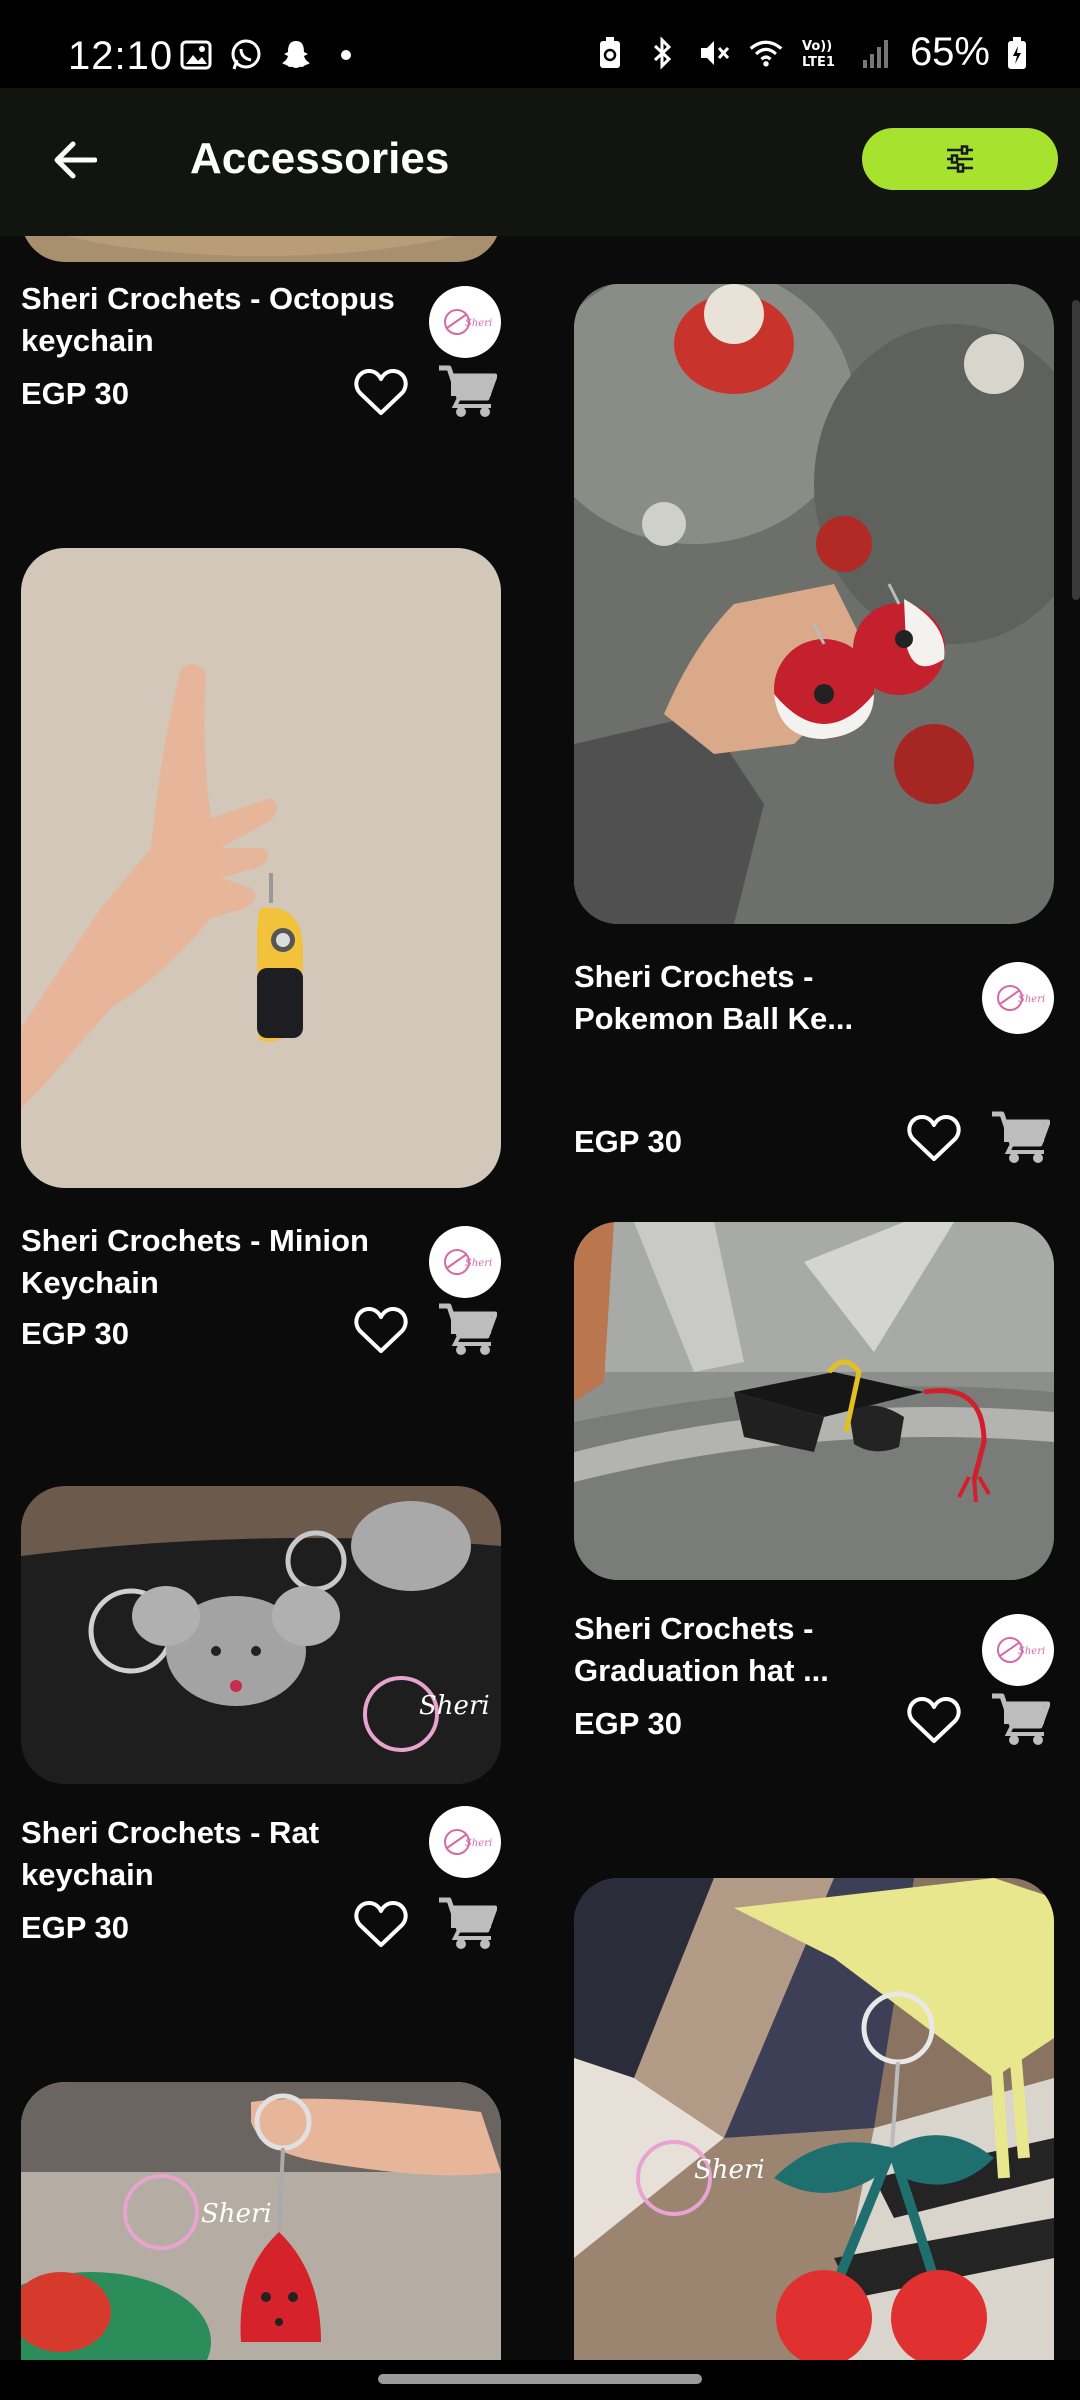  Describe the element at coordinates (121, 56) in the screenshot. I see `status-time: 12:10` at that location.